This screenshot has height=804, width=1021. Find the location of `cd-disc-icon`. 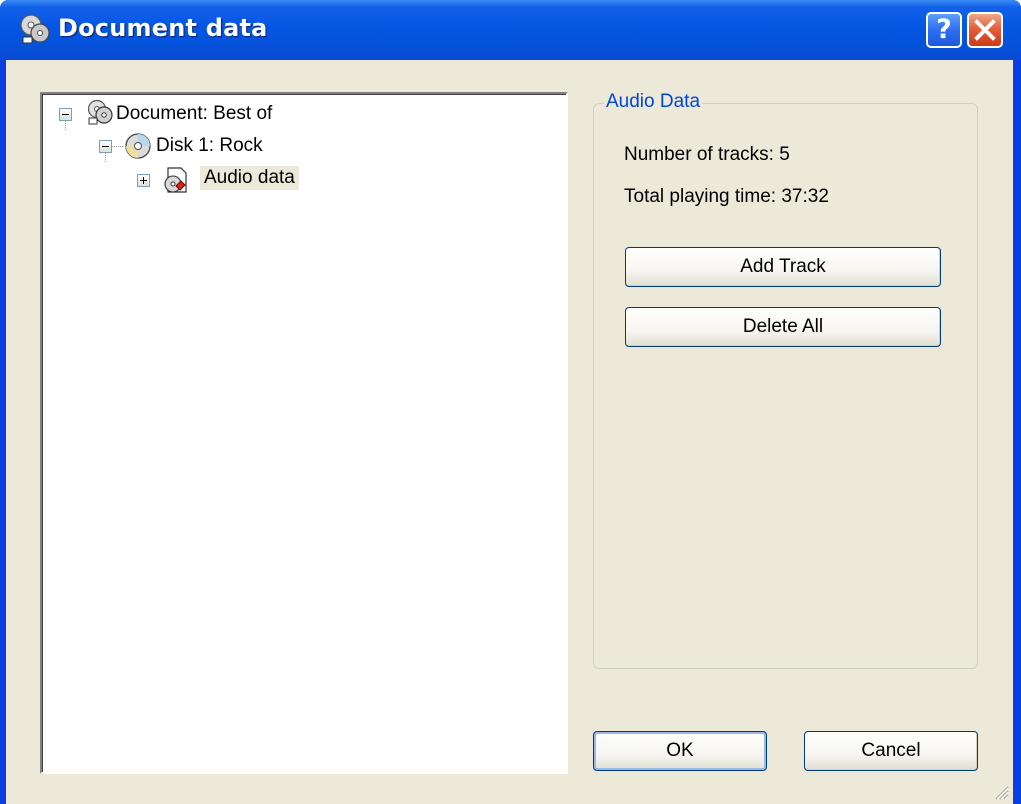

cd-disc-icon is located at coordinates (138, 146).